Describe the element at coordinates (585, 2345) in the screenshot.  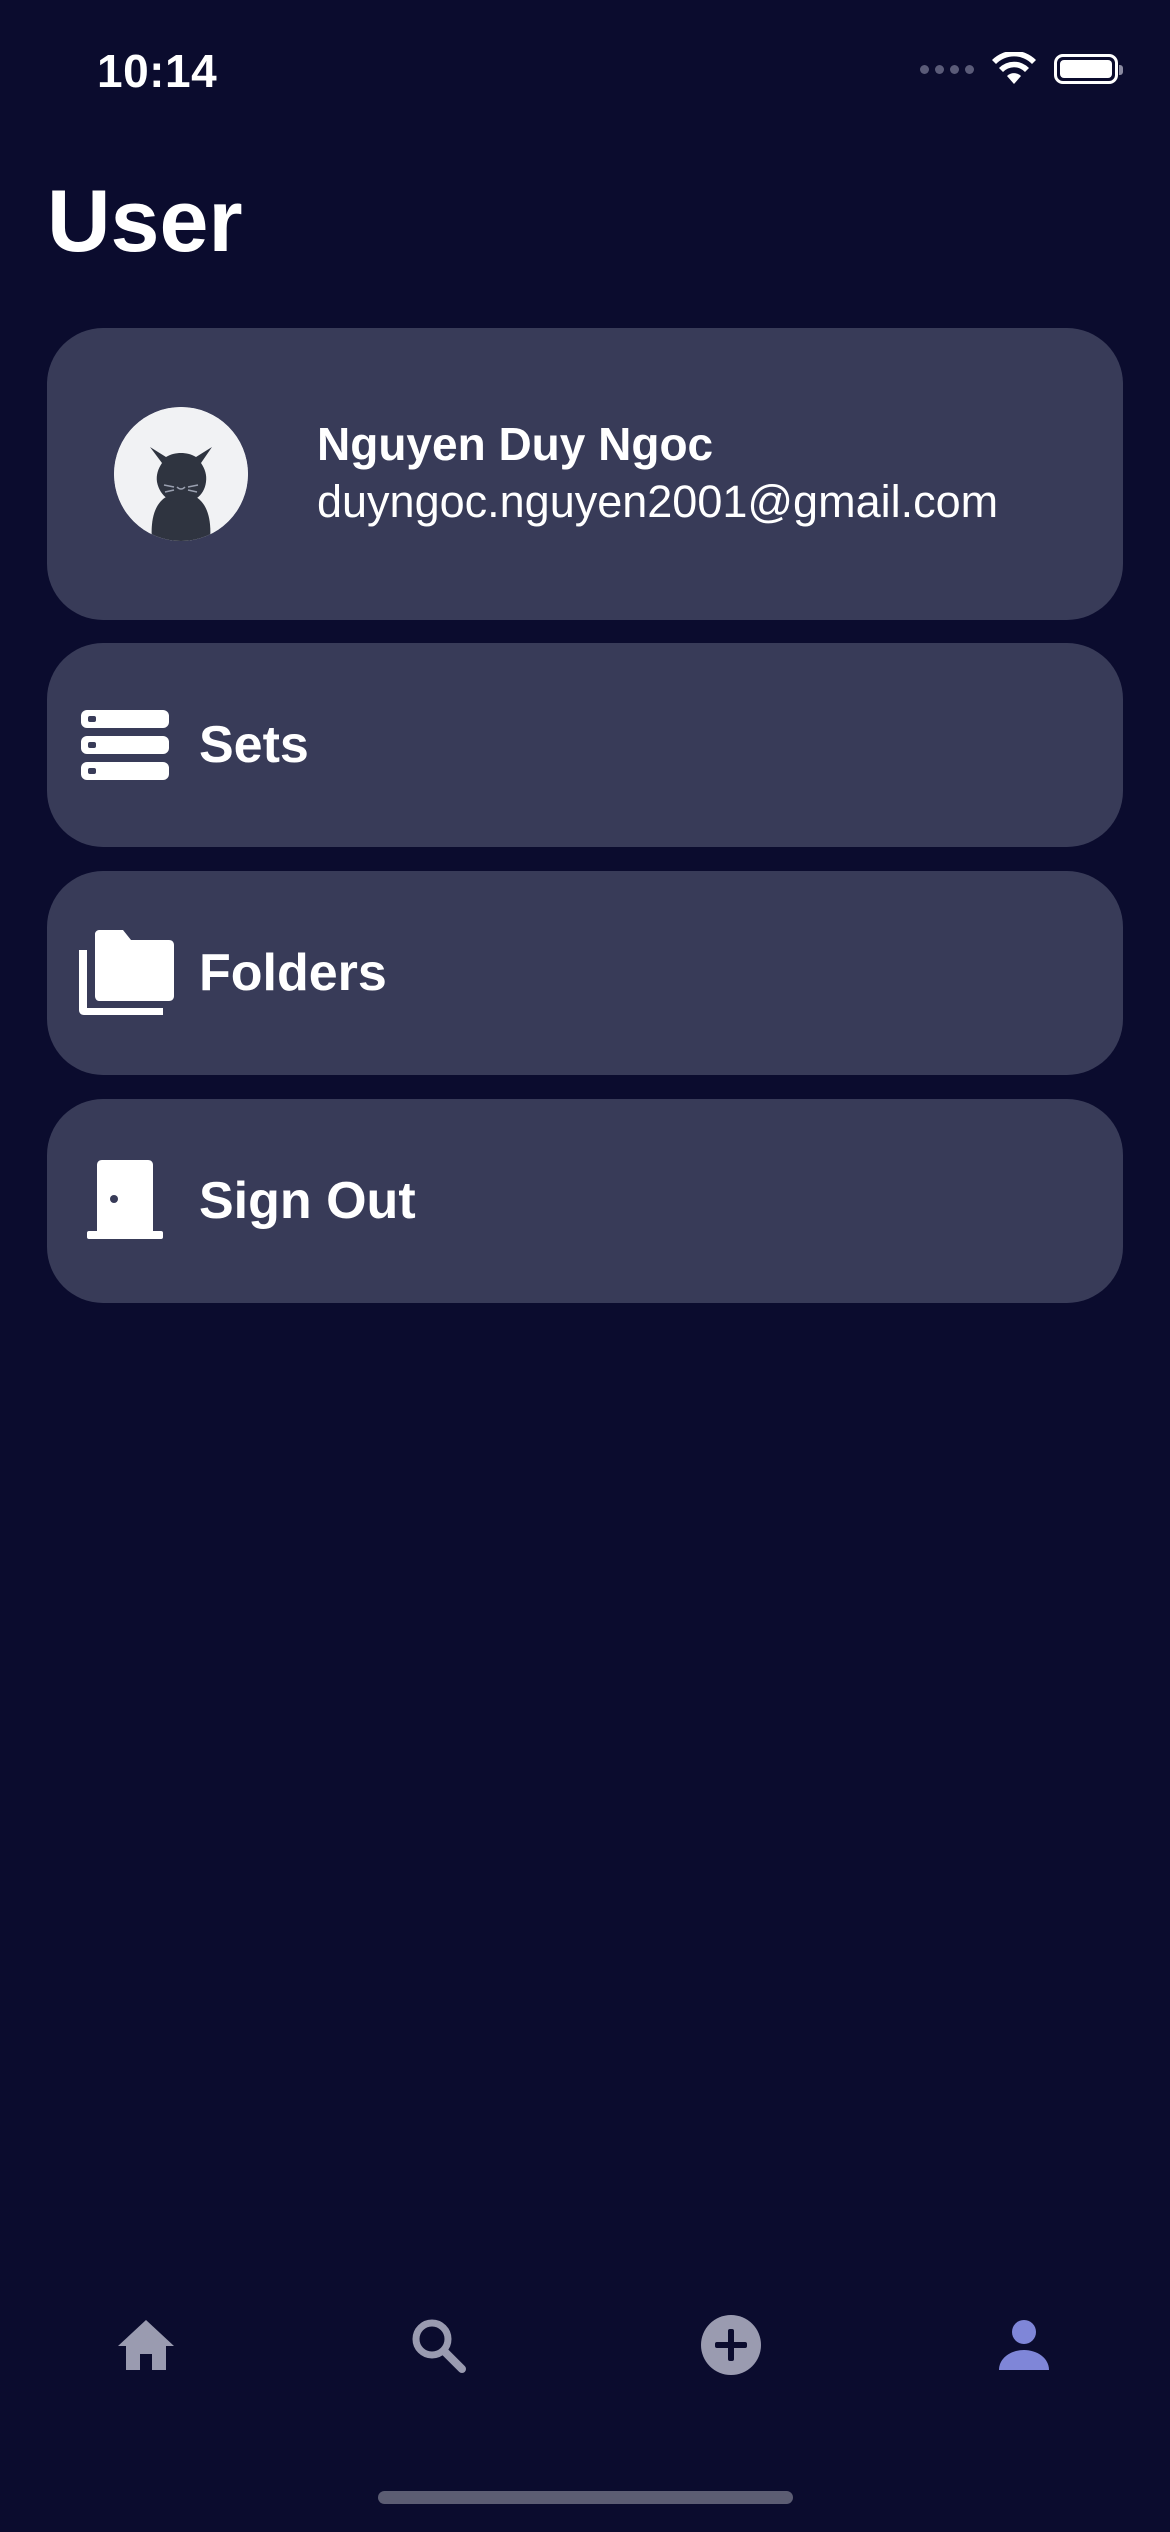
I see `bottom-nav` at that location.